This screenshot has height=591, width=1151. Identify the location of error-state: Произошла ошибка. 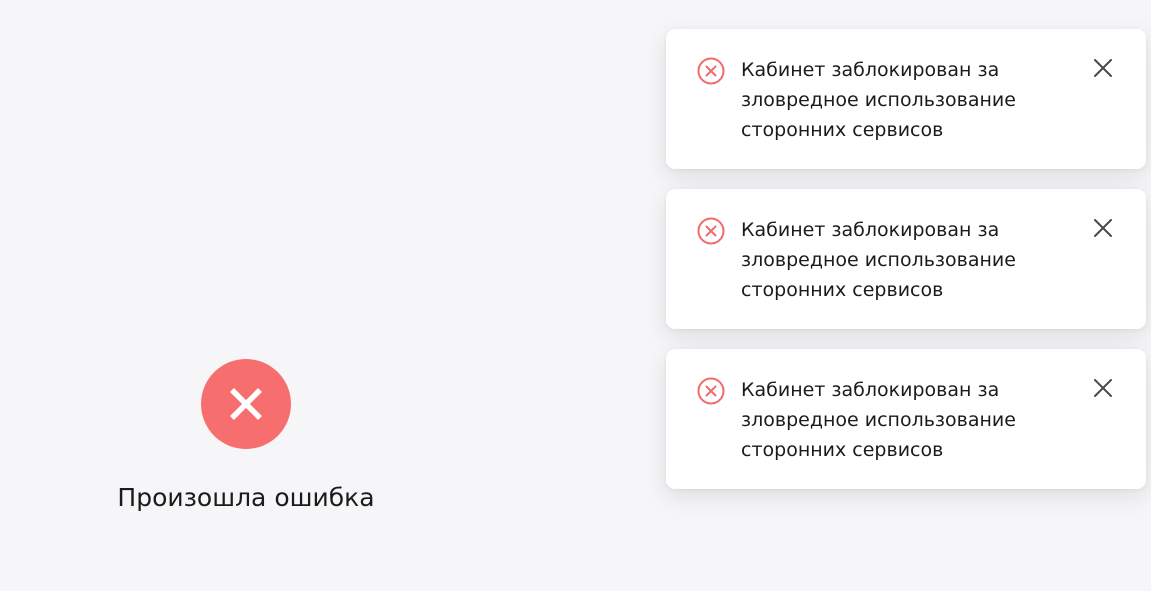
(246, 436).